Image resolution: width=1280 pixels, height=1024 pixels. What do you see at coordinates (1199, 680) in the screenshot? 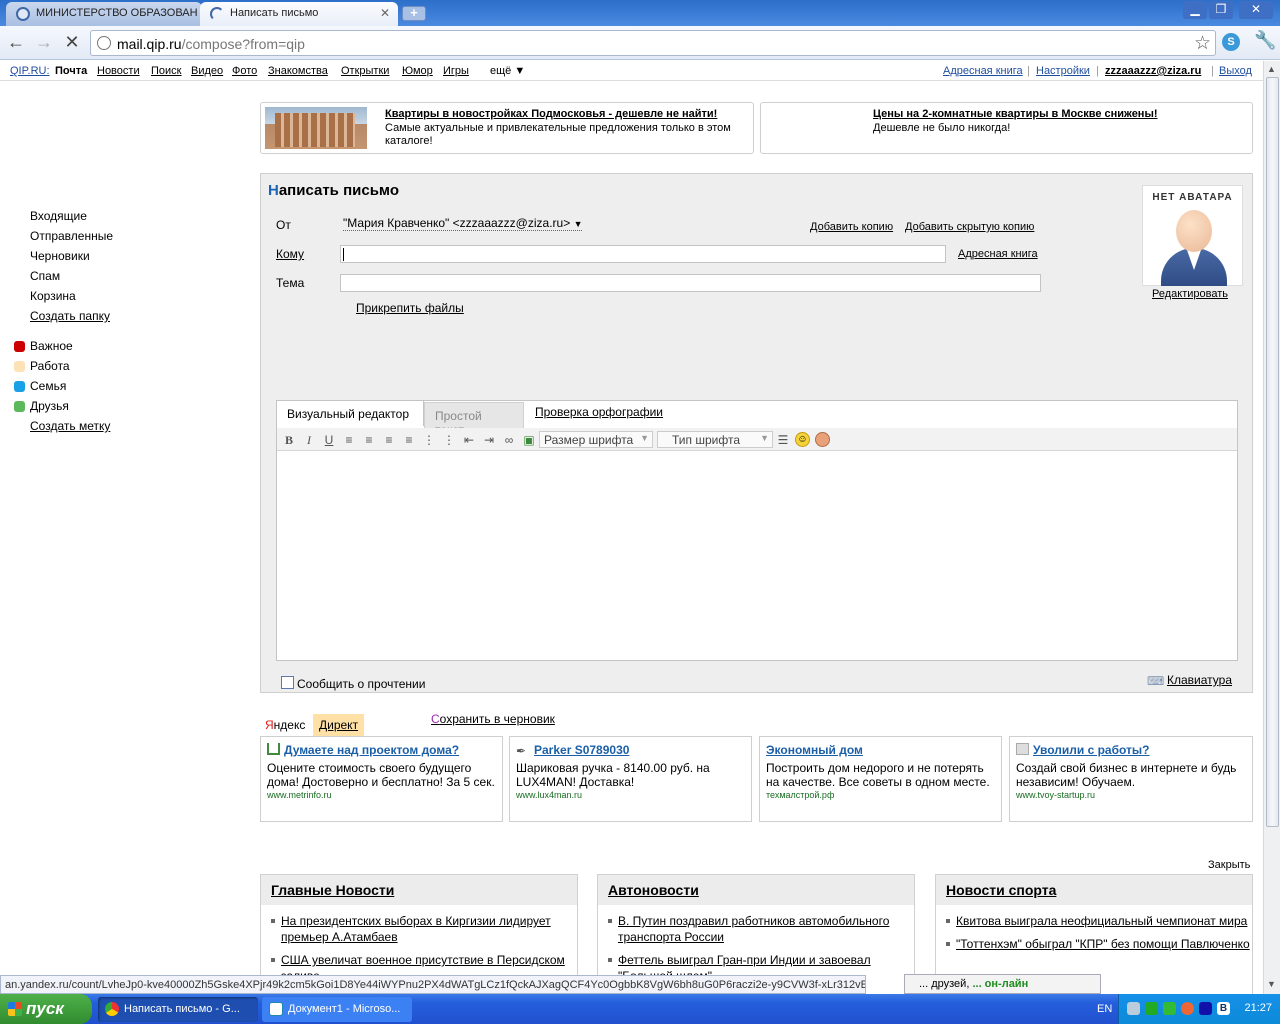
I see `virtual-keyboard-link: Клавиатура` at bounding box center [1199, 680].